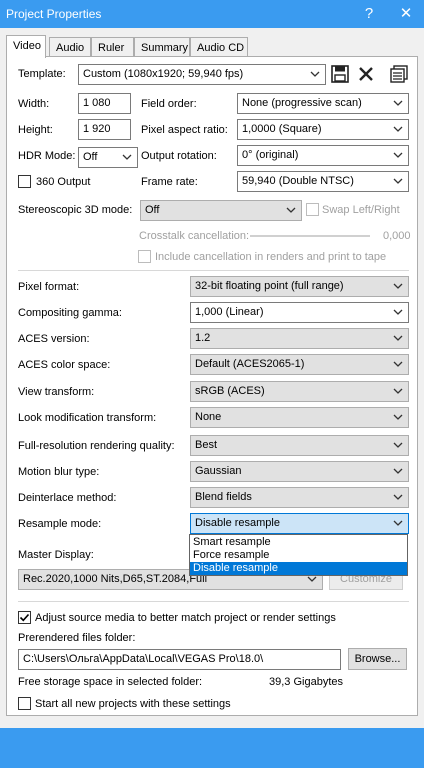 The height and width of the screenshot is (768, 424). I want to click on master-display-label: Master Display:, so click(56, 555).